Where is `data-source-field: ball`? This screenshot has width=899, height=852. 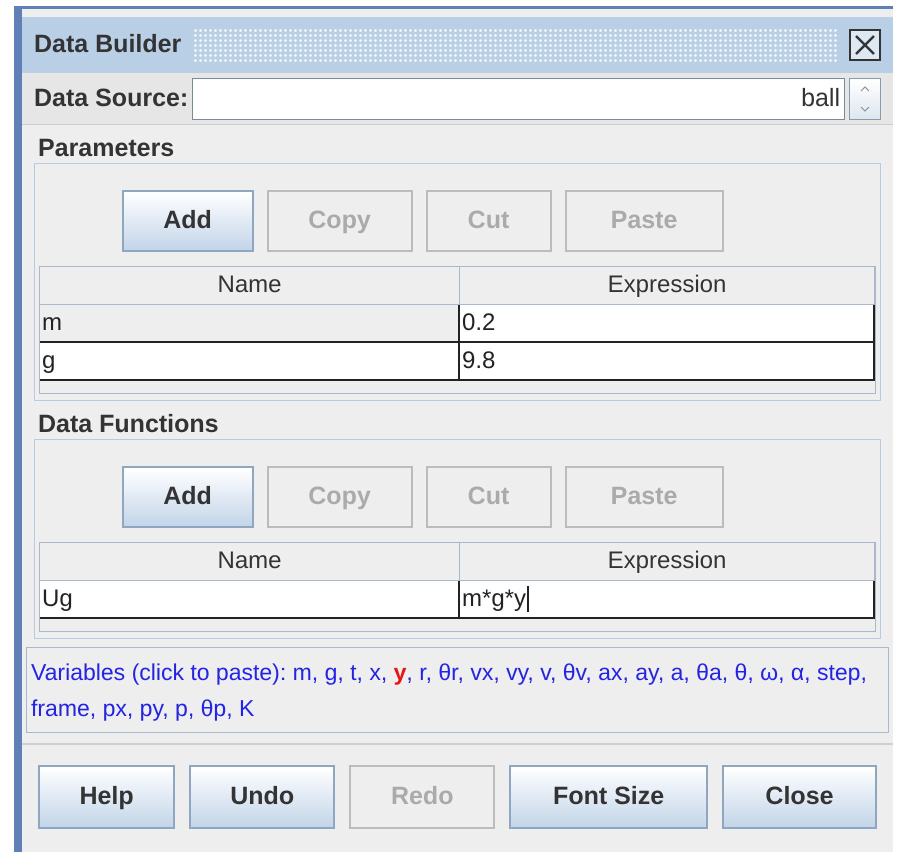 data-source-field: ball is located at coordinates (518, 99).